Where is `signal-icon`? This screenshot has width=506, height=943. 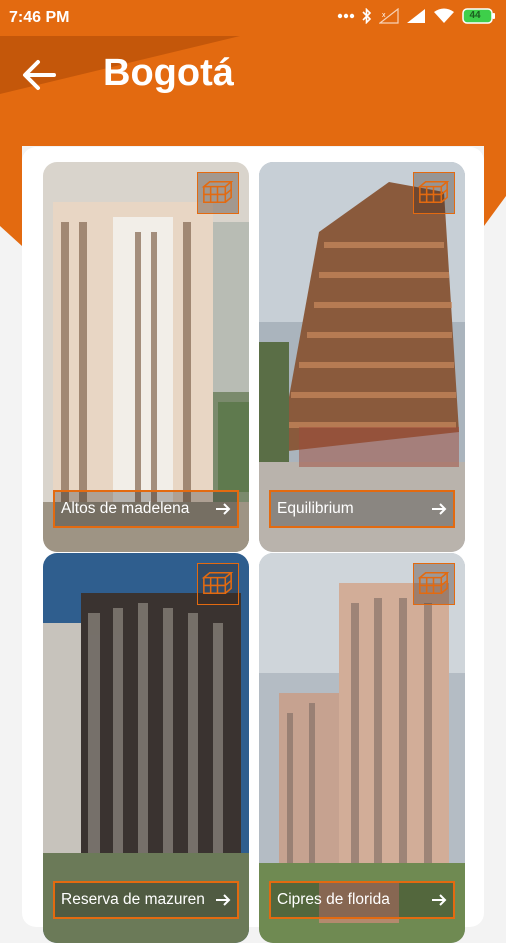 signal-icon is located at coordinates (416, 16).